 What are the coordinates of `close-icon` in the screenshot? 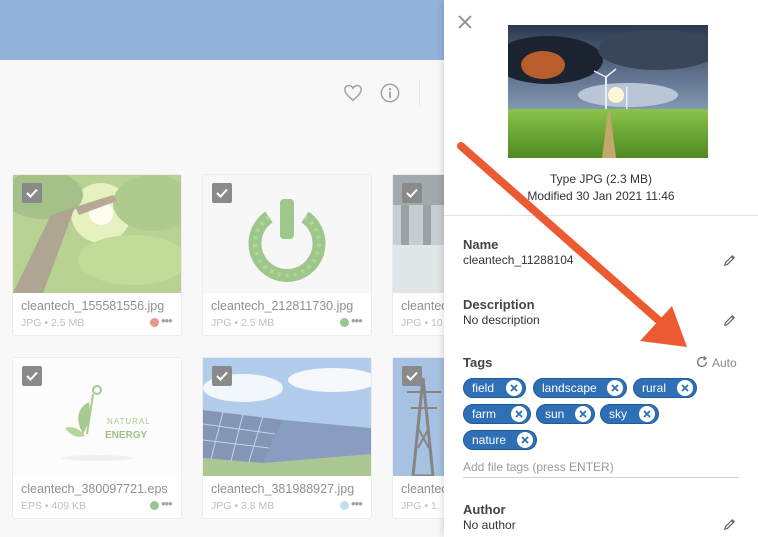 It's located at (465, 22).